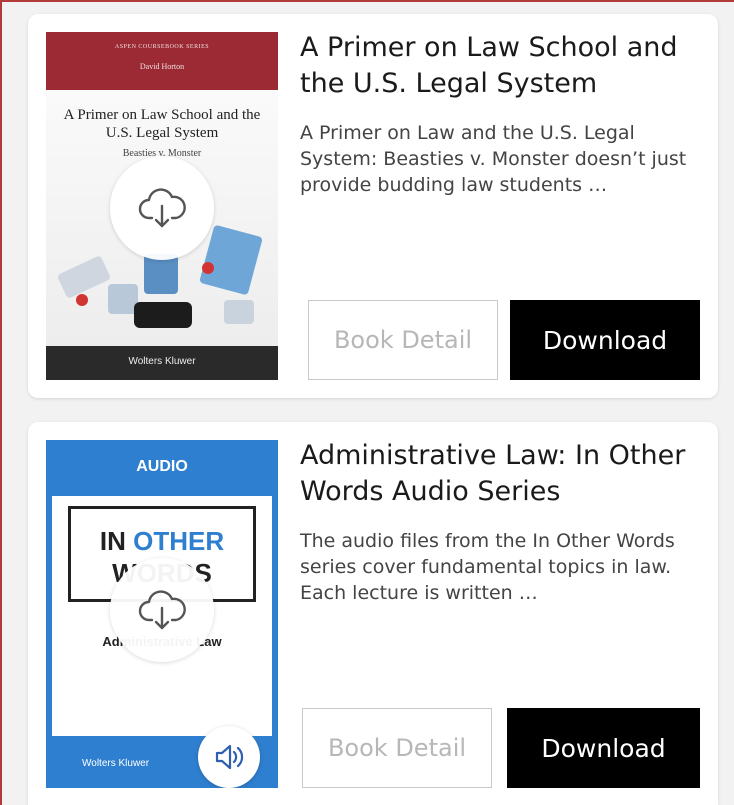 The image size is (734, 805). What do you see at coordinates (1, 402) in the screenshot?
I see `frame-left-border` at bounding box center [1, 402].